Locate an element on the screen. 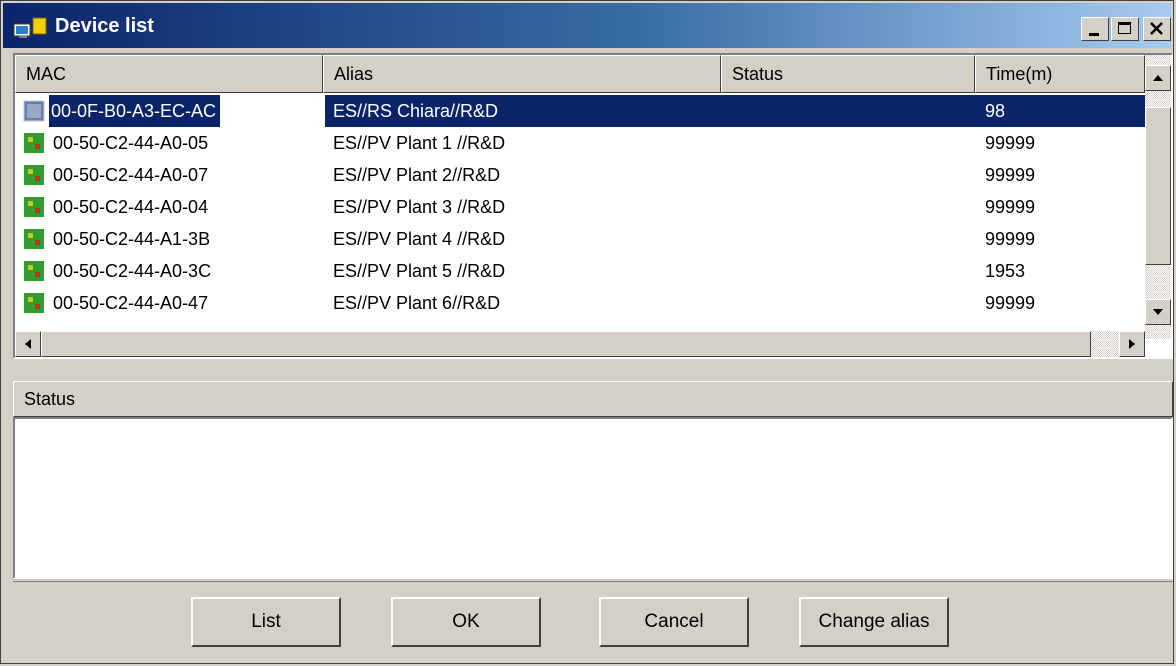 The image size is (1176, 666). alias-cell: ES//RS Chiara//R&D is located at coordinates (416, 111).